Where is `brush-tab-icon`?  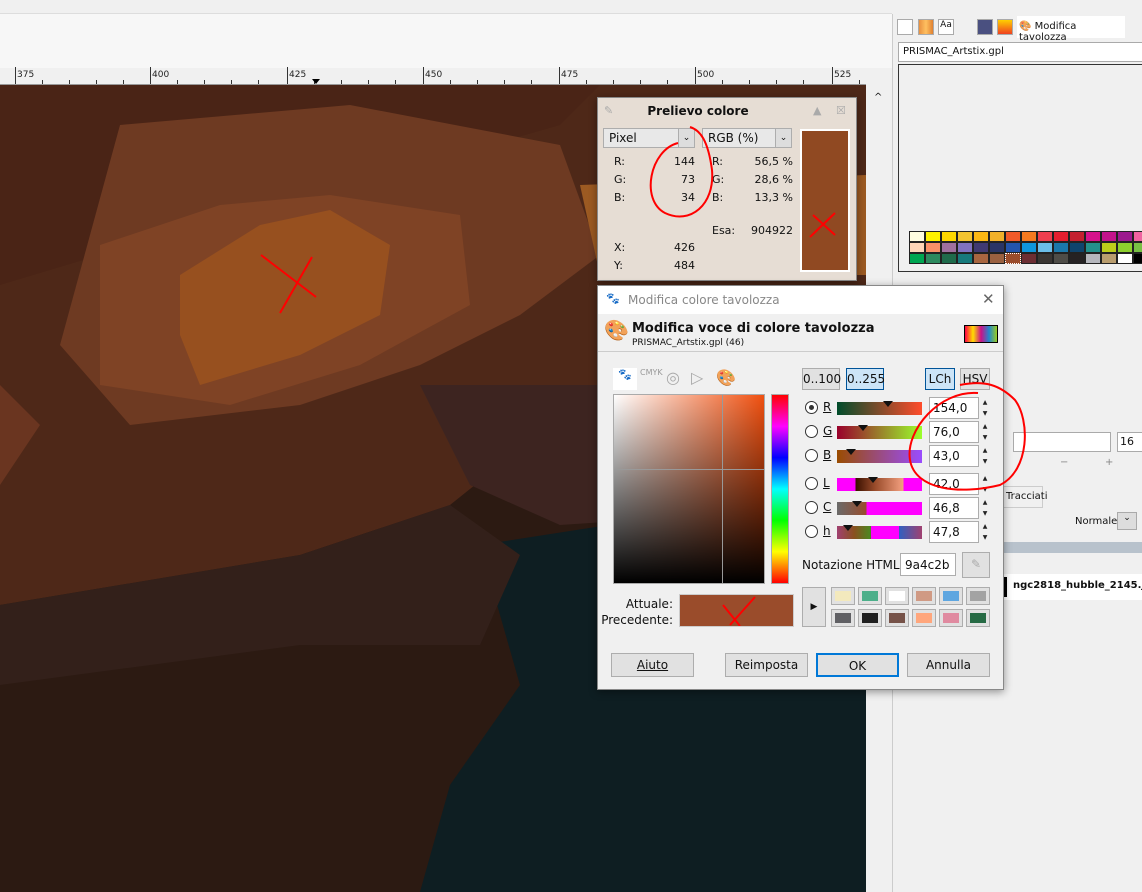 brush-tab-icon is located at coordinates (905, 27).